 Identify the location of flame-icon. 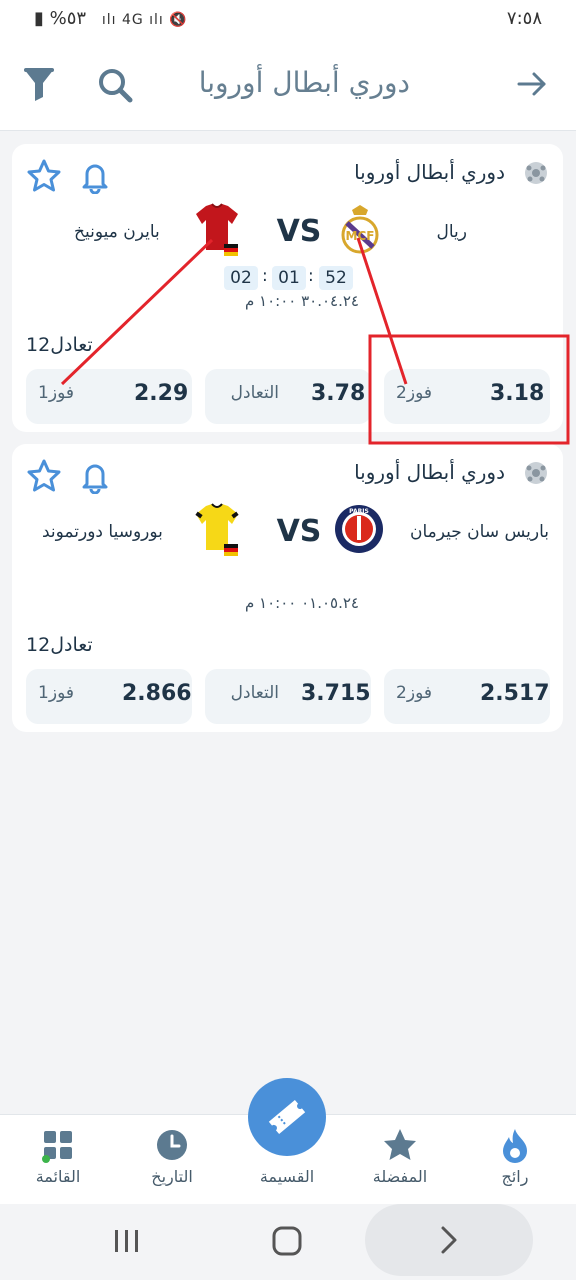
(515, 1145).